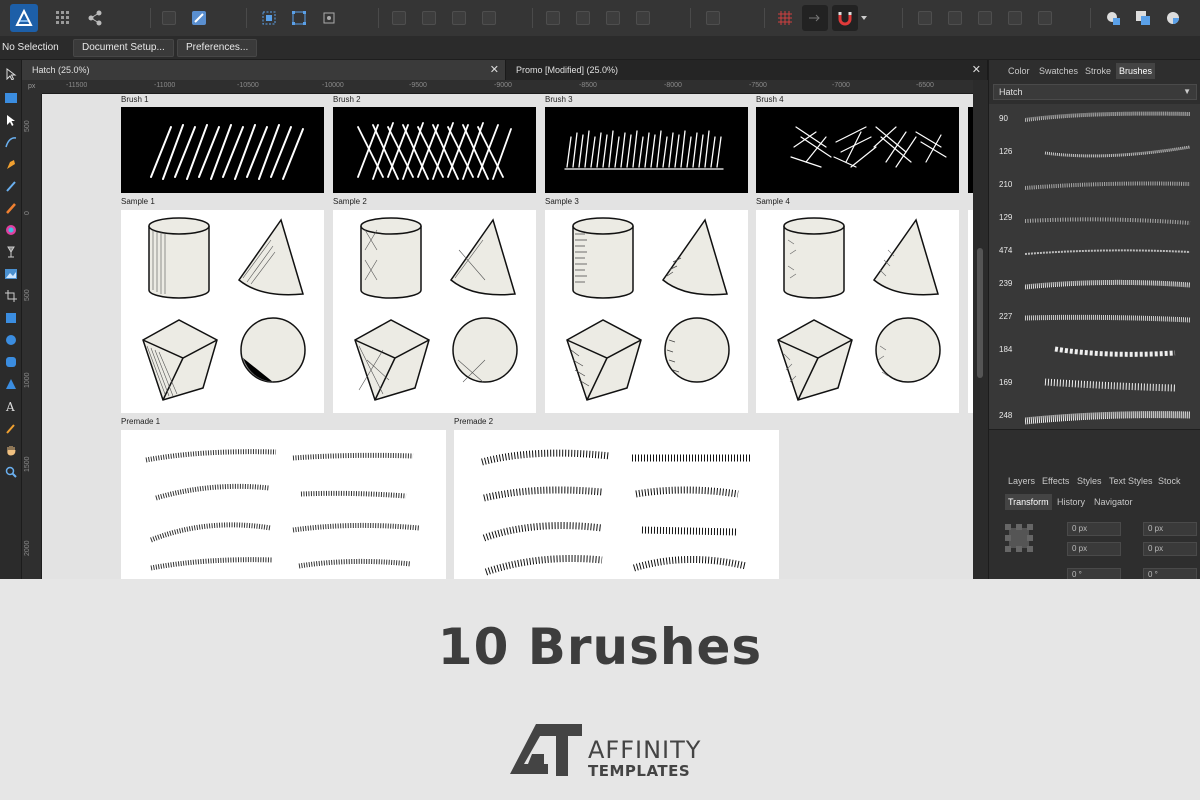 The image size is (1200, 800). What do you see at coordinates (1094, 186) in the screenshot?
I see `brush-item: 210` at bounding box center [1094, 186].